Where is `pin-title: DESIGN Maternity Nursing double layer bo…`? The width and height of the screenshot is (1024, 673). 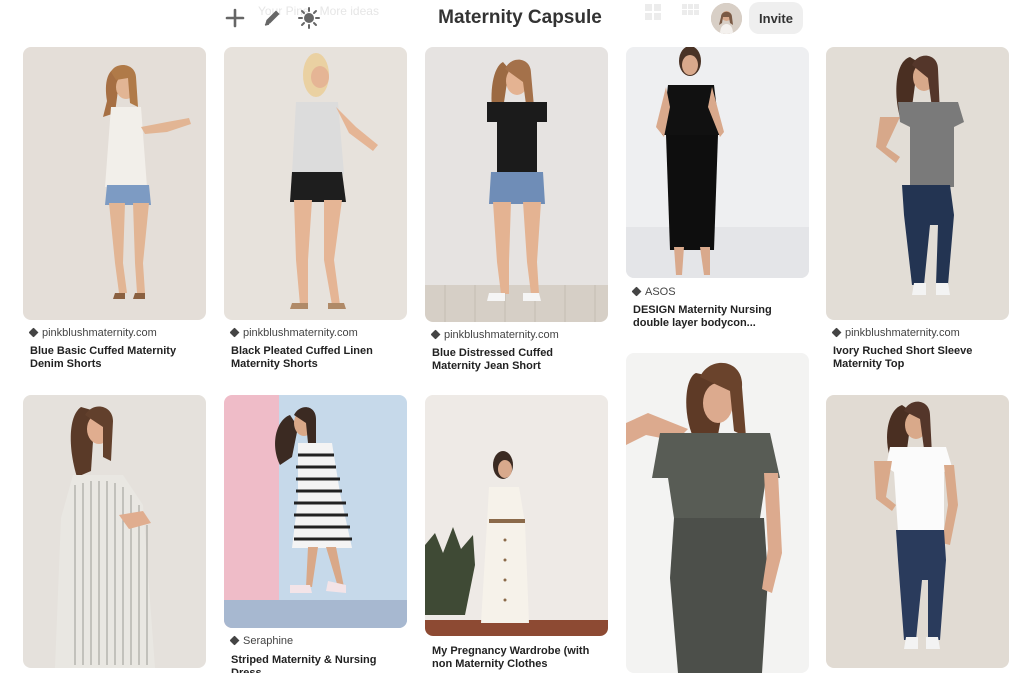 pin-title: DESIGN Maternity Nursing double layer bo… is located at coordinates (718, 317).